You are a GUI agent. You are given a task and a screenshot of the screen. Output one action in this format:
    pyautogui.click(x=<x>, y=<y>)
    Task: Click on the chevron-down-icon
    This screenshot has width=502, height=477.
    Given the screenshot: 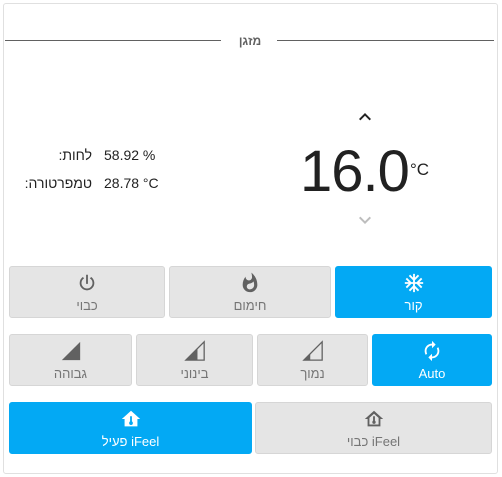 What is the action you would take?
    pyautogui.click(x=365, y=220)
    